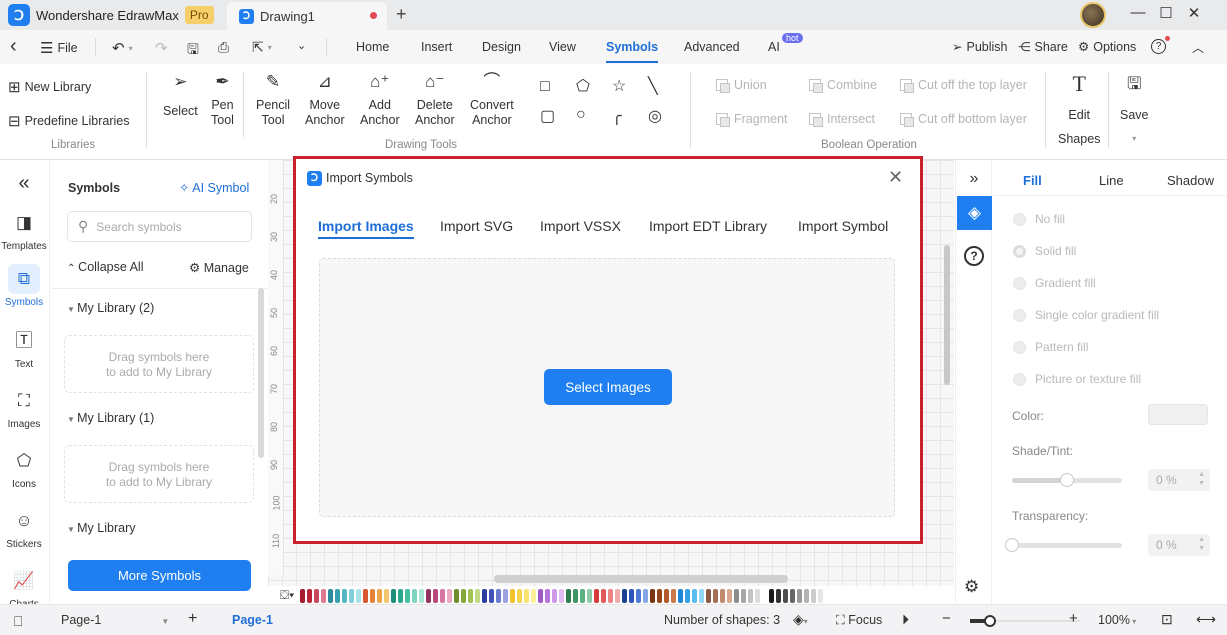 The image size is (1227, 635). Describe the element at coordinates (842, 119) in the screenshot. I see `intersect-button: Intersect` at that location.